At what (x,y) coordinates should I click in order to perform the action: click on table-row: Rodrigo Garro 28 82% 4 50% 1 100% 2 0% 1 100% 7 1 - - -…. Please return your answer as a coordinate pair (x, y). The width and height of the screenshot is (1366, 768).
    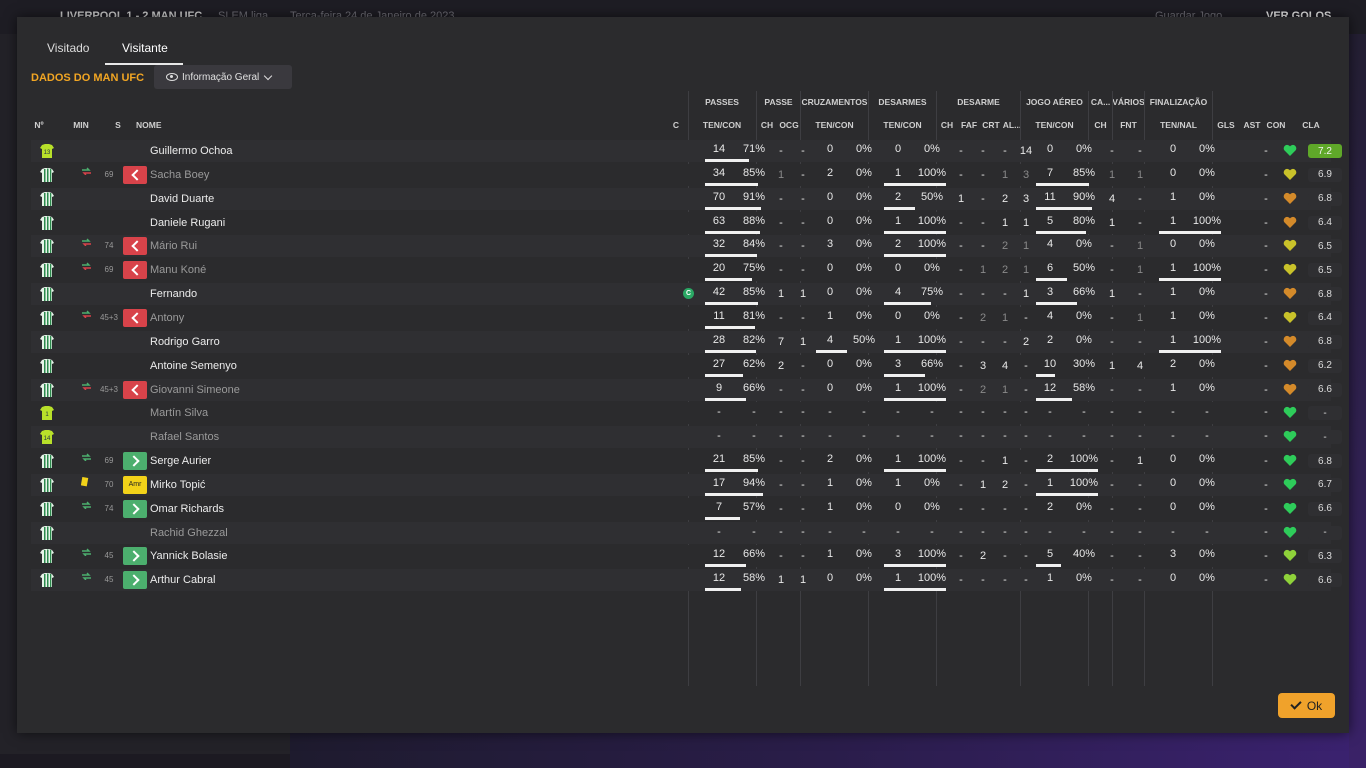
    Looking at the image, I should click on (686, 341).